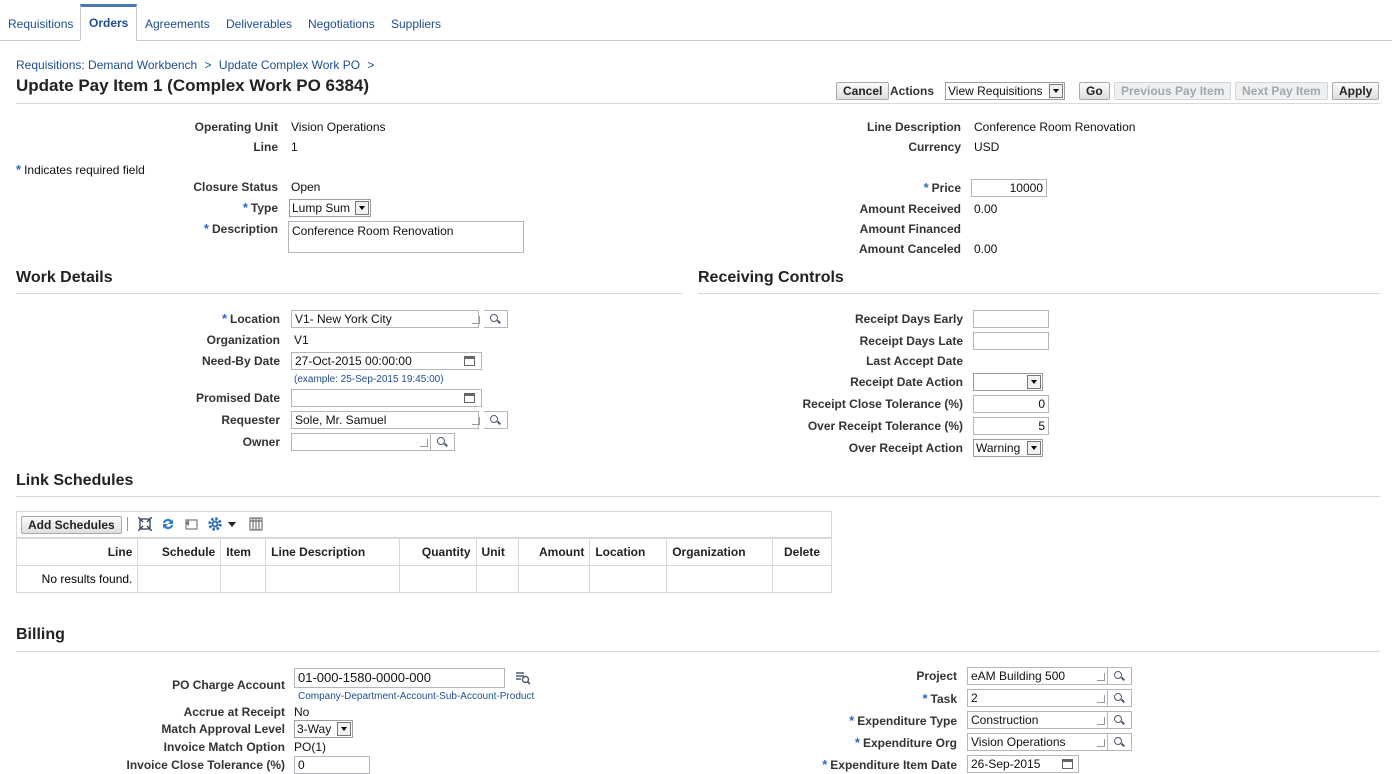 This screenshot has width=1392, height=774. What do you see at coordinates (437, 552) in the screenshot?
I see `column-quantity: Quantity` at bounding box center [437, 552].